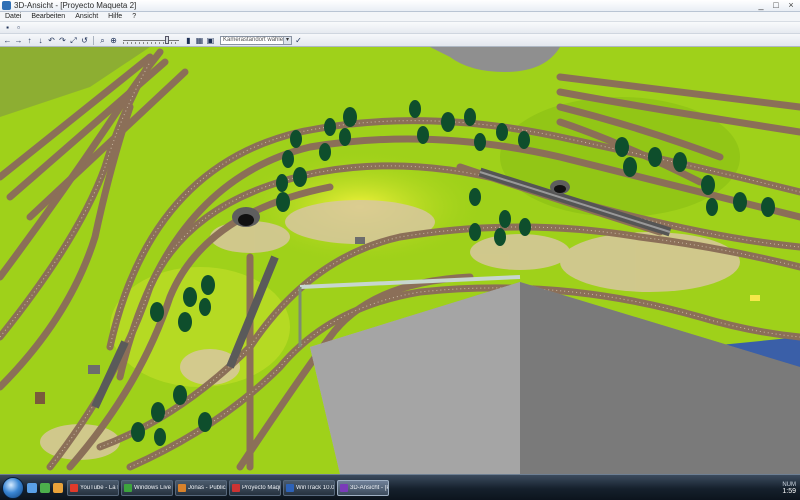  What do you see at coordinates (761, 5) in the screenshot?
I see `minimize-button: _` at bounding box center [761, 5].